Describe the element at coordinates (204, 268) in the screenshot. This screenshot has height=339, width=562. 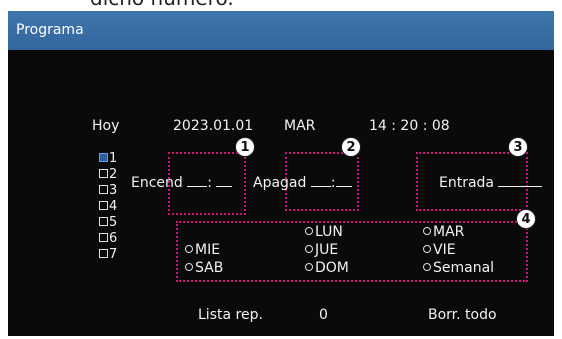
I see `day-sat: SAB` at that location.